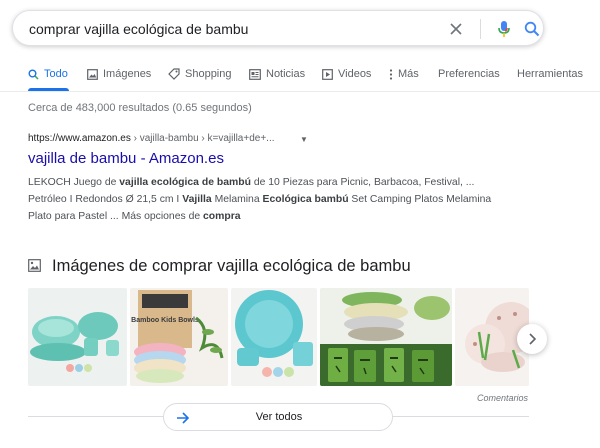  Describe the element at coordinates (391, 74) in the screenshot. I see `more-vertical-icon` at that location.